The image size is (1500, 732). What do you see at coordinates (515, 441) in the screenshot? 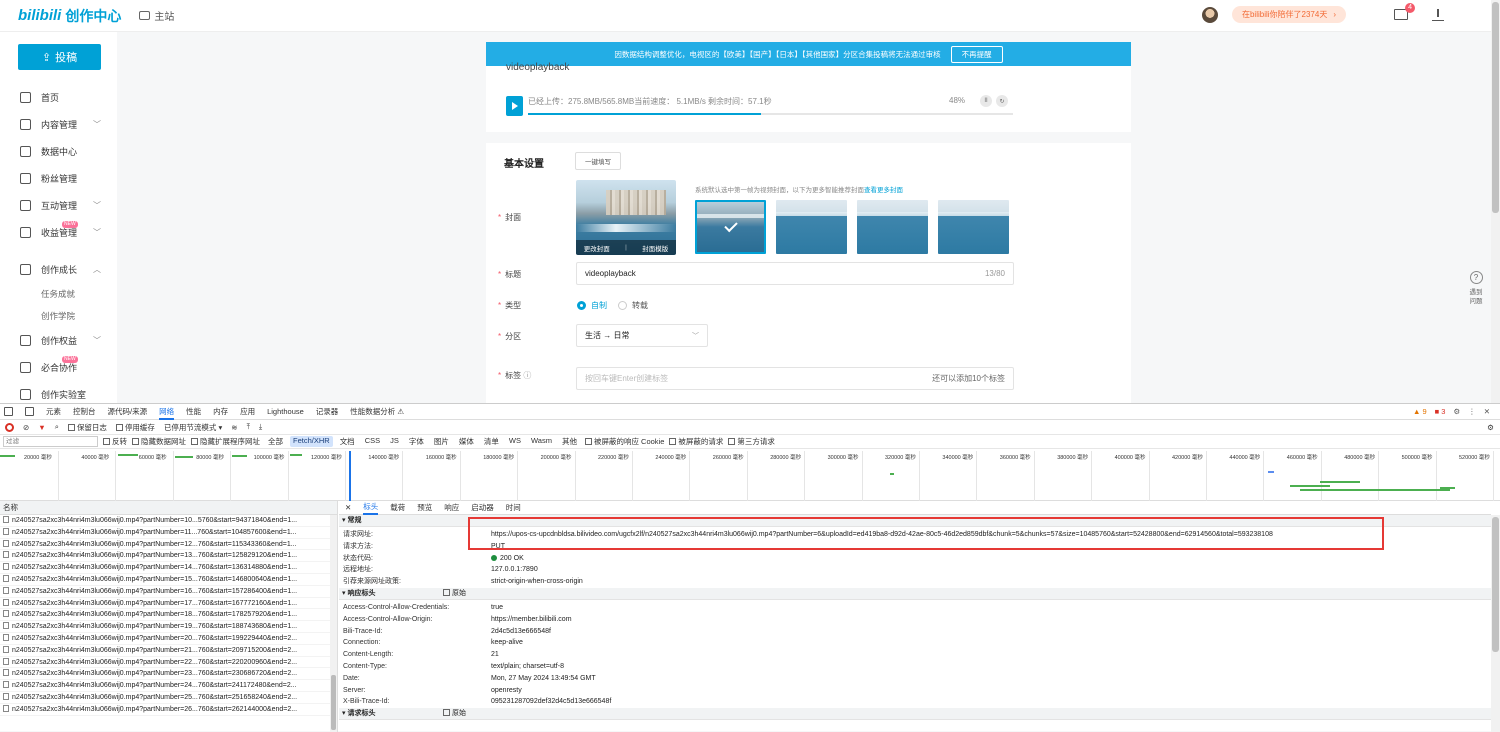
I see `filter-chip-9: WS` at bounding box center [515, 441].